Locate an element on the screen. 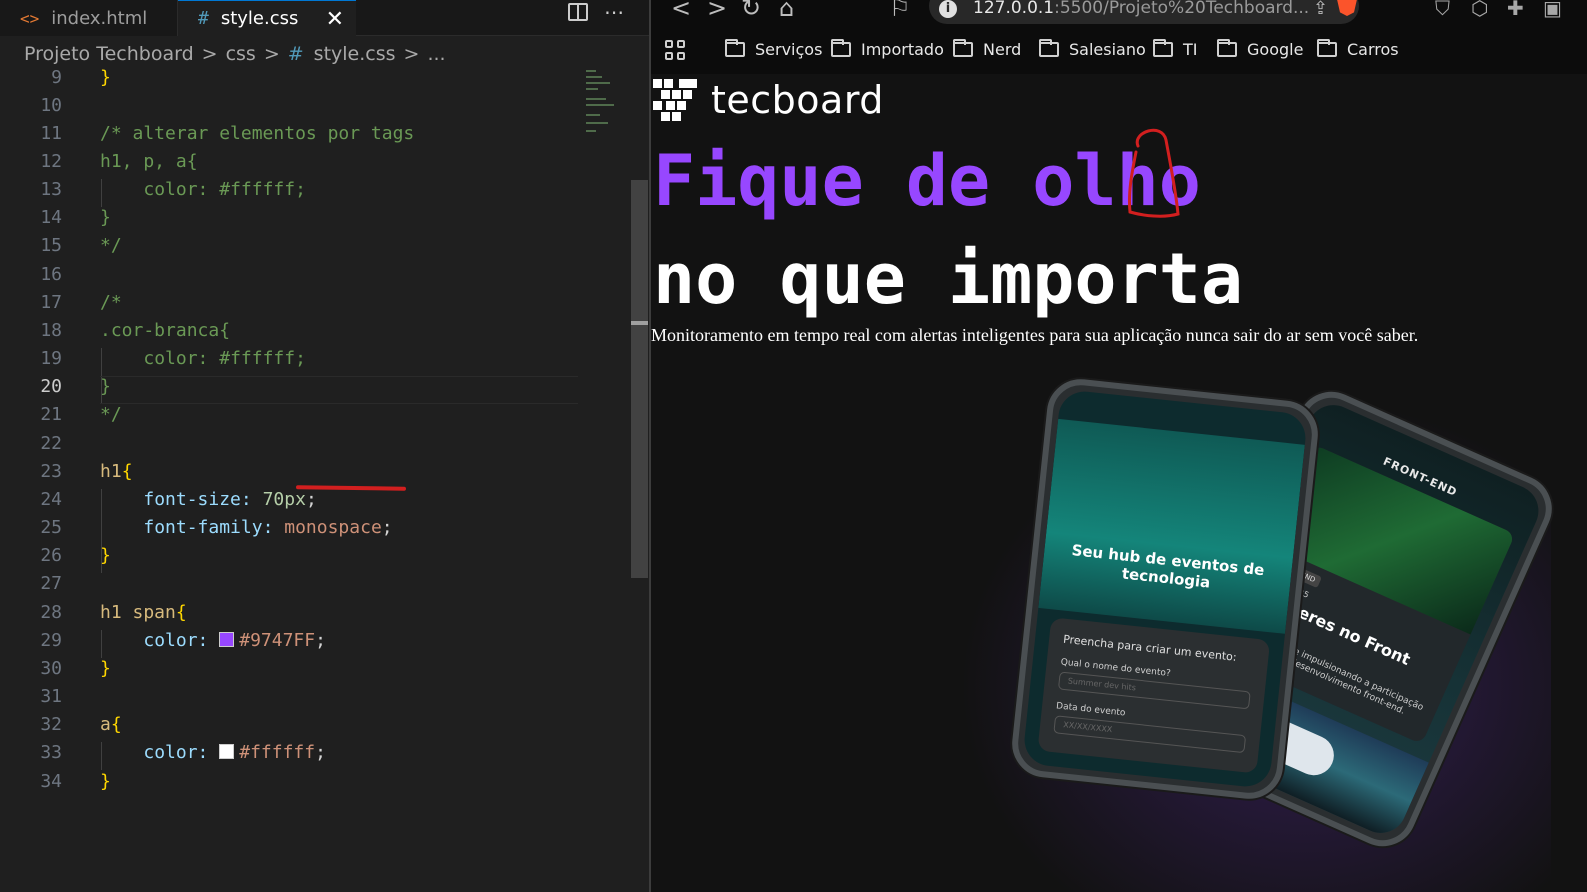 This screenshot has height=892, width=1587. code-line-34: } is located at coordinates (105, 781).